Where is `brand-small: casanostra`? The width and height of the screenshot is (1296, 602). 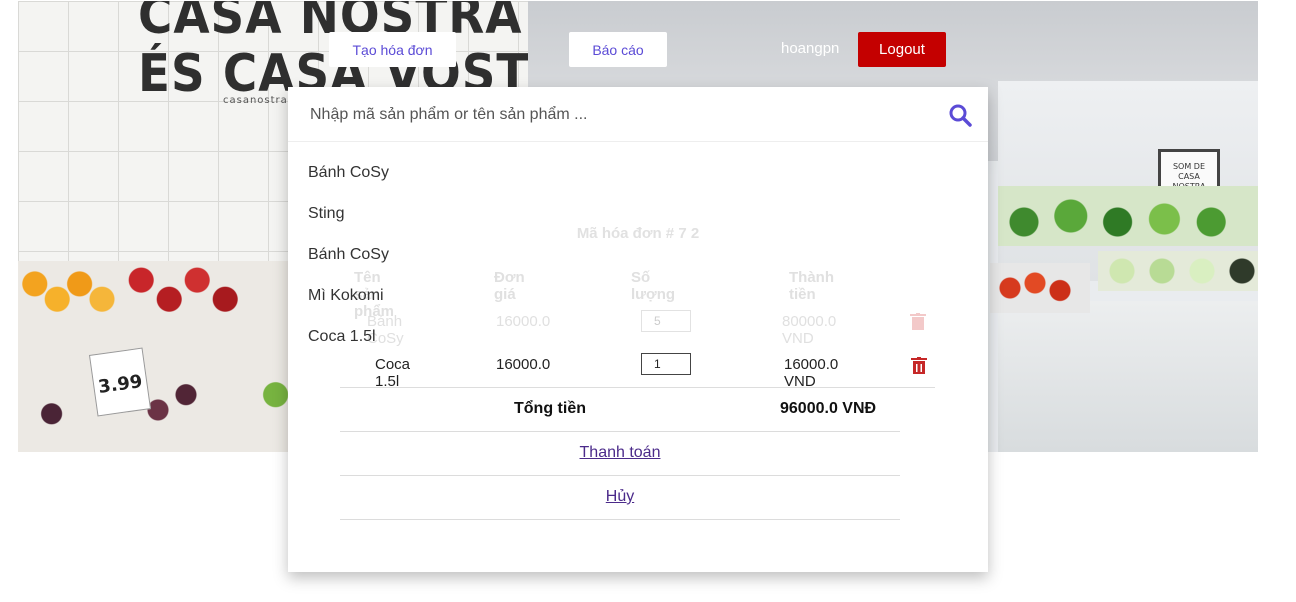
brand-small: casanostra is located at coordinates (255, 100).